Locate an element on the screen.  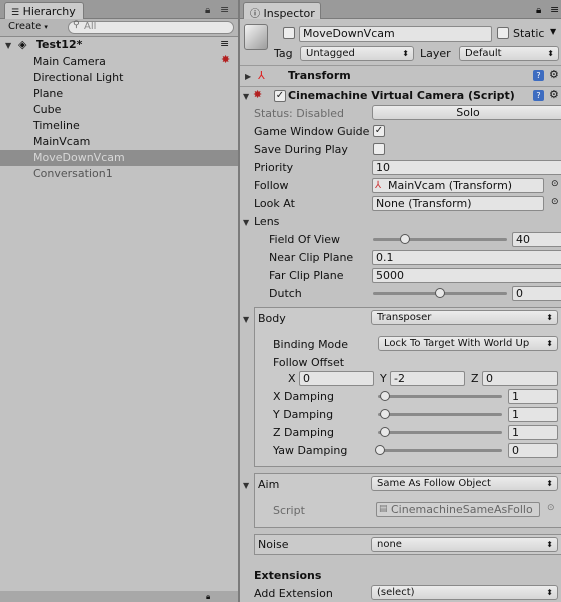
hierarchy-item-label: Timeline is located at coordinates (56, 125).